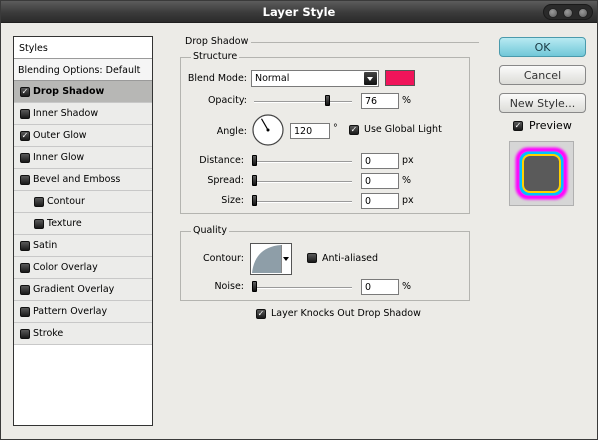  I want to click on style-item-bevel-and-emboss: Bevel and Emboss, so click(83, 180).